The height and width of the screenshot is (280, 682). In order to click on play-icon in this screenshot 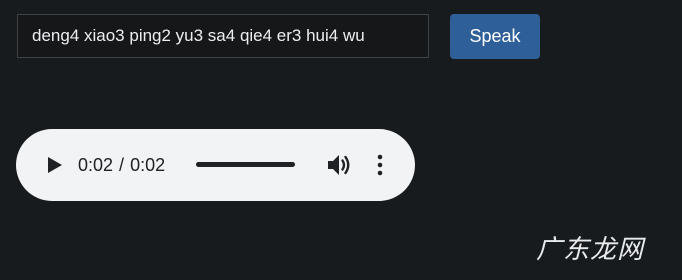, I will do `click(55, 165)`.